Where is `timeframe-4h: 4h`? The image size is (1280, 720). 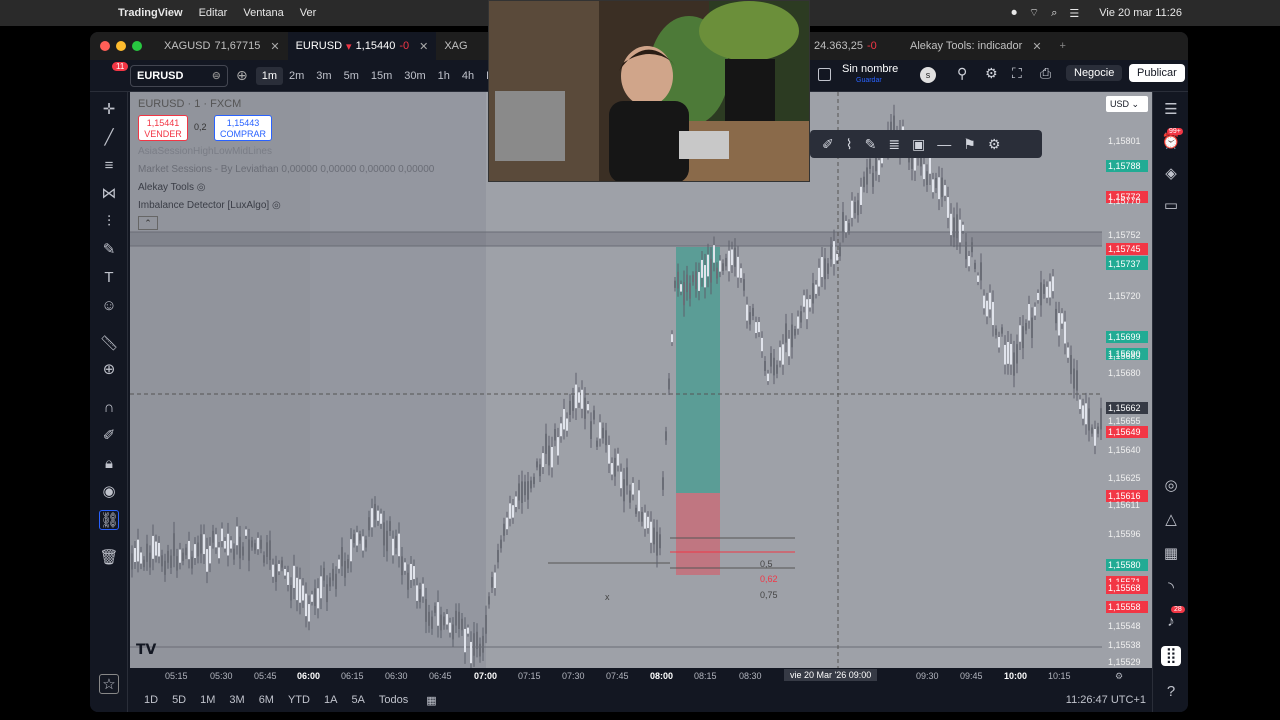
timeframe-4h: 4h is located at coordinates (468, 76).